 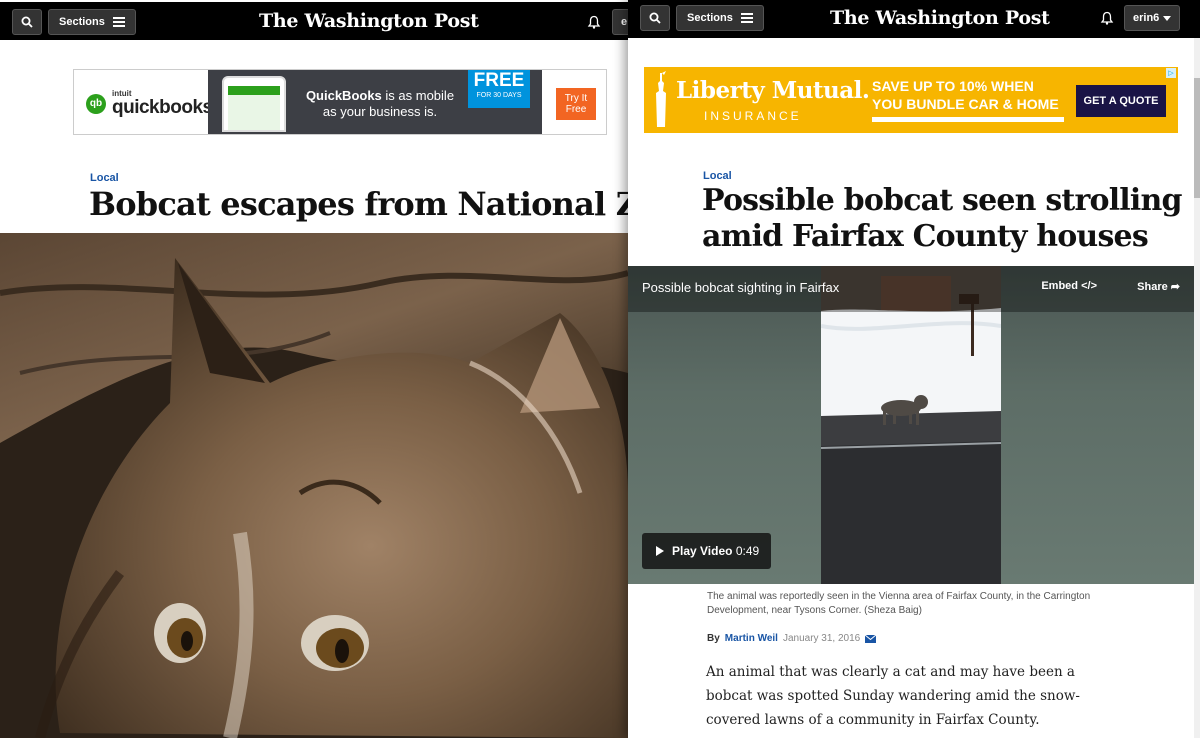 I want to click on byline: By Martin Weil January 31, 2016, so click(x=792, y=638).